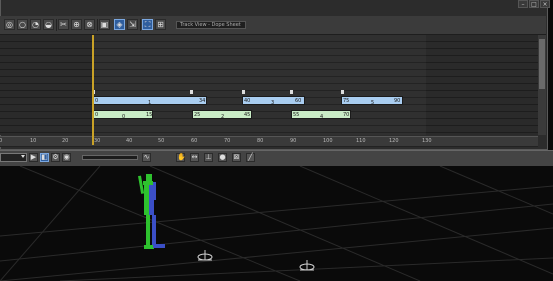  Describe the element at coordinates (361, 141) in the screenshot. I see `ruler-tick-label: 110` at that location.